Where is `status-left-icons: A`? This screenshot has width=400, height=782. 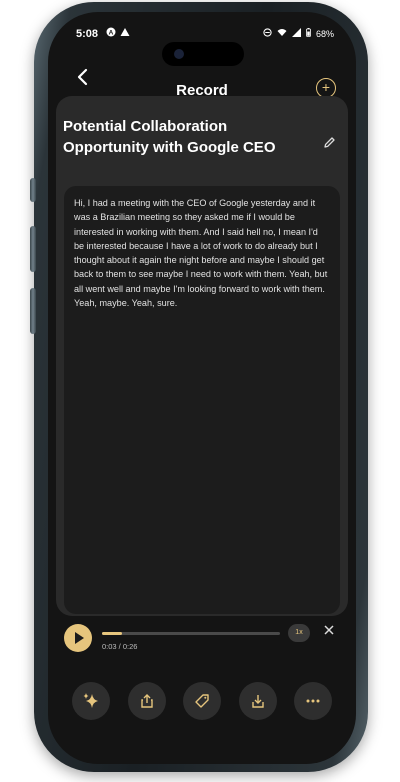 status-left-icons: A is located at coordinates (118, 33).